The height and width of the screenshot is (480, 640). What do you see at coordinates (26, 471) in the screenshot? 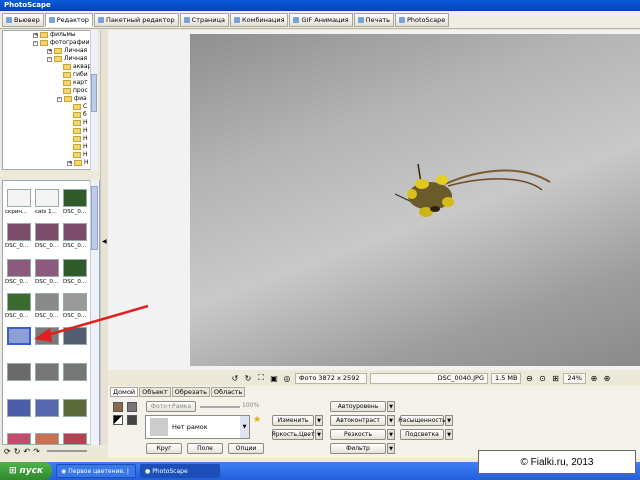
I see `start-button: ⊞ пуск` at bounding box center [26, 471].